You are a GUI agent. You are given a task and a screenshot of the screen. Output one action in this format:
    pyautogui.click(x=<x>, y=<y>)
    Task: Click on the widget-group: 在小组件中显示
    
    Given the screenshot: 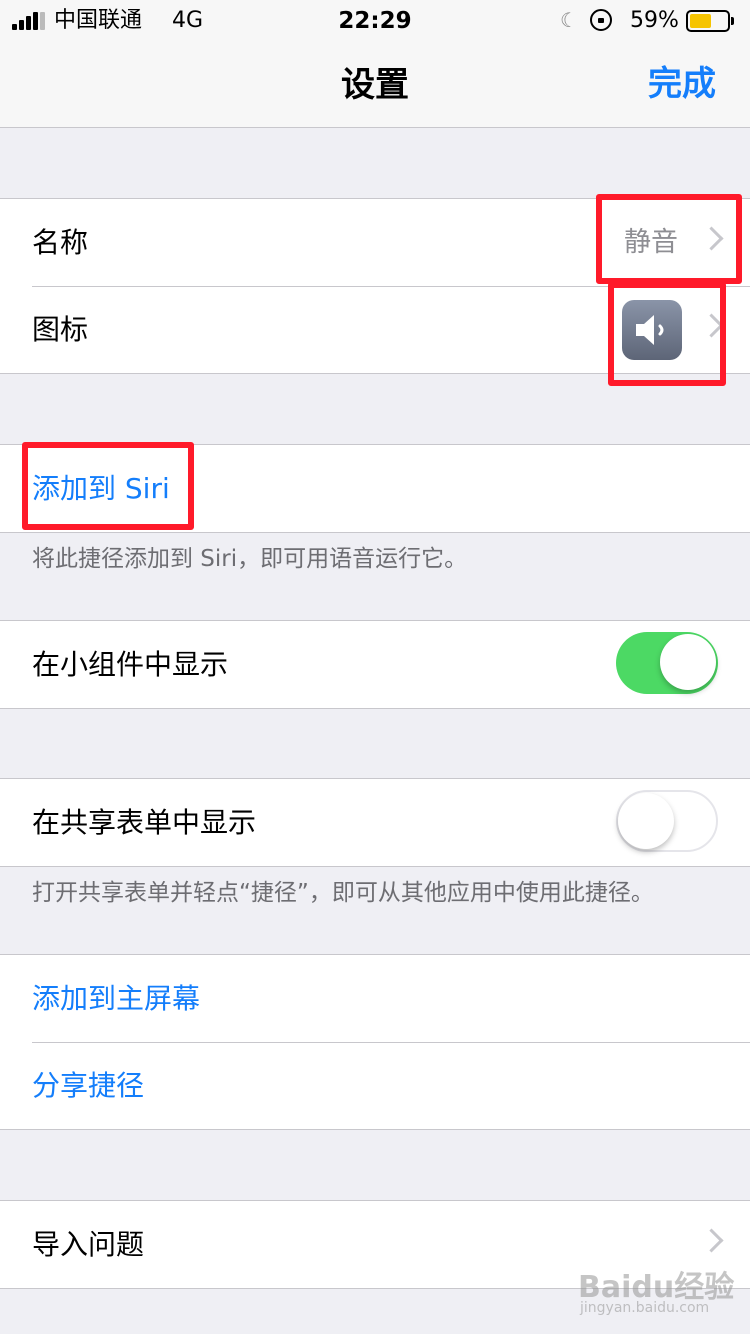 What is the action you would take?
    pyautogui.click(x=375, y=664)
    